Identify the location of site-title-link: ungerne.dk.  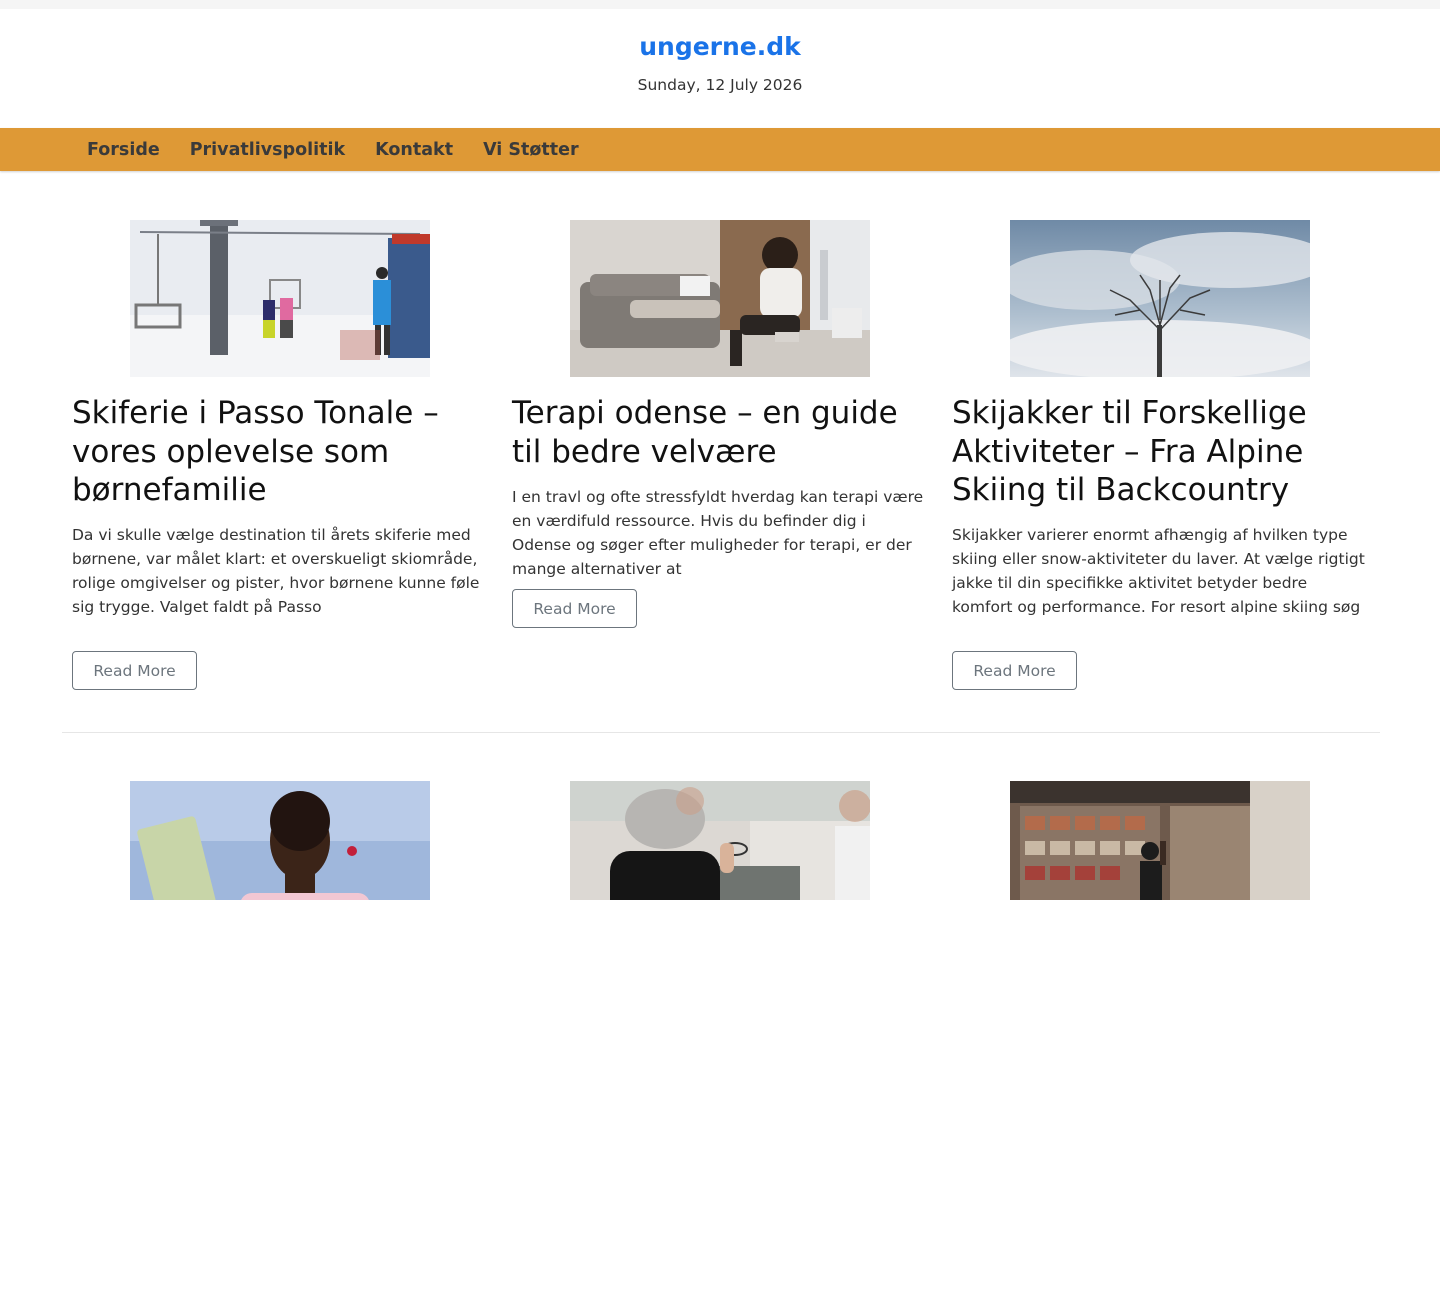
(720, 47).